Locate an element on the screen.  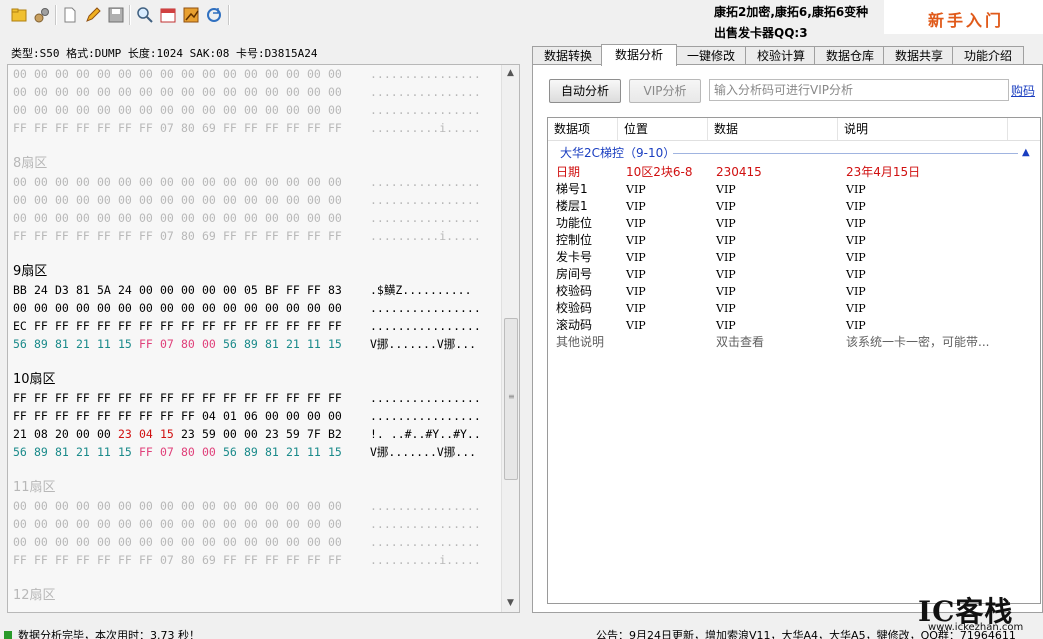
open-folder-icon is located at coordinates (19, 15).